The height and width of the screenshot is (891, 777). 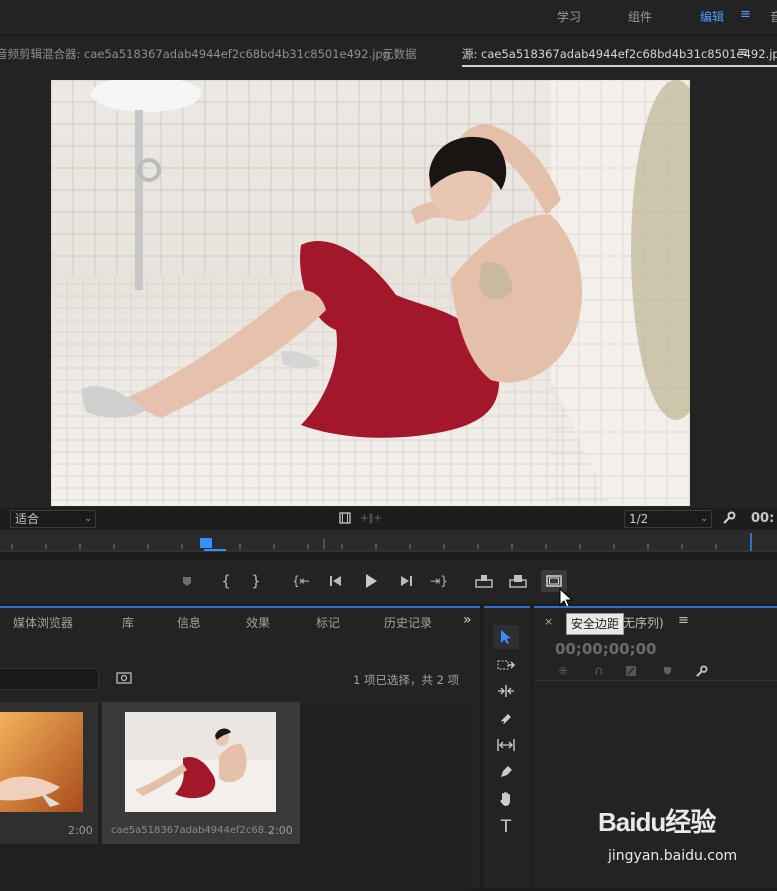 What do you see at coordinates (371, 581) in the screenshot?
I see `play-icon` at bounding box center [371, 581].